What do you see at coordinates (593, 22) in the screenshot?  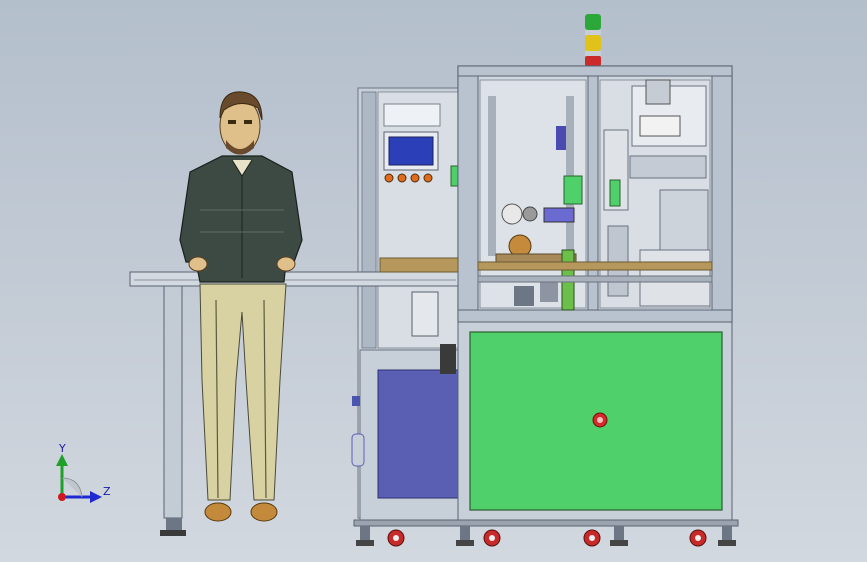 I see `tower-light-green` at bounding box center [593, 22].